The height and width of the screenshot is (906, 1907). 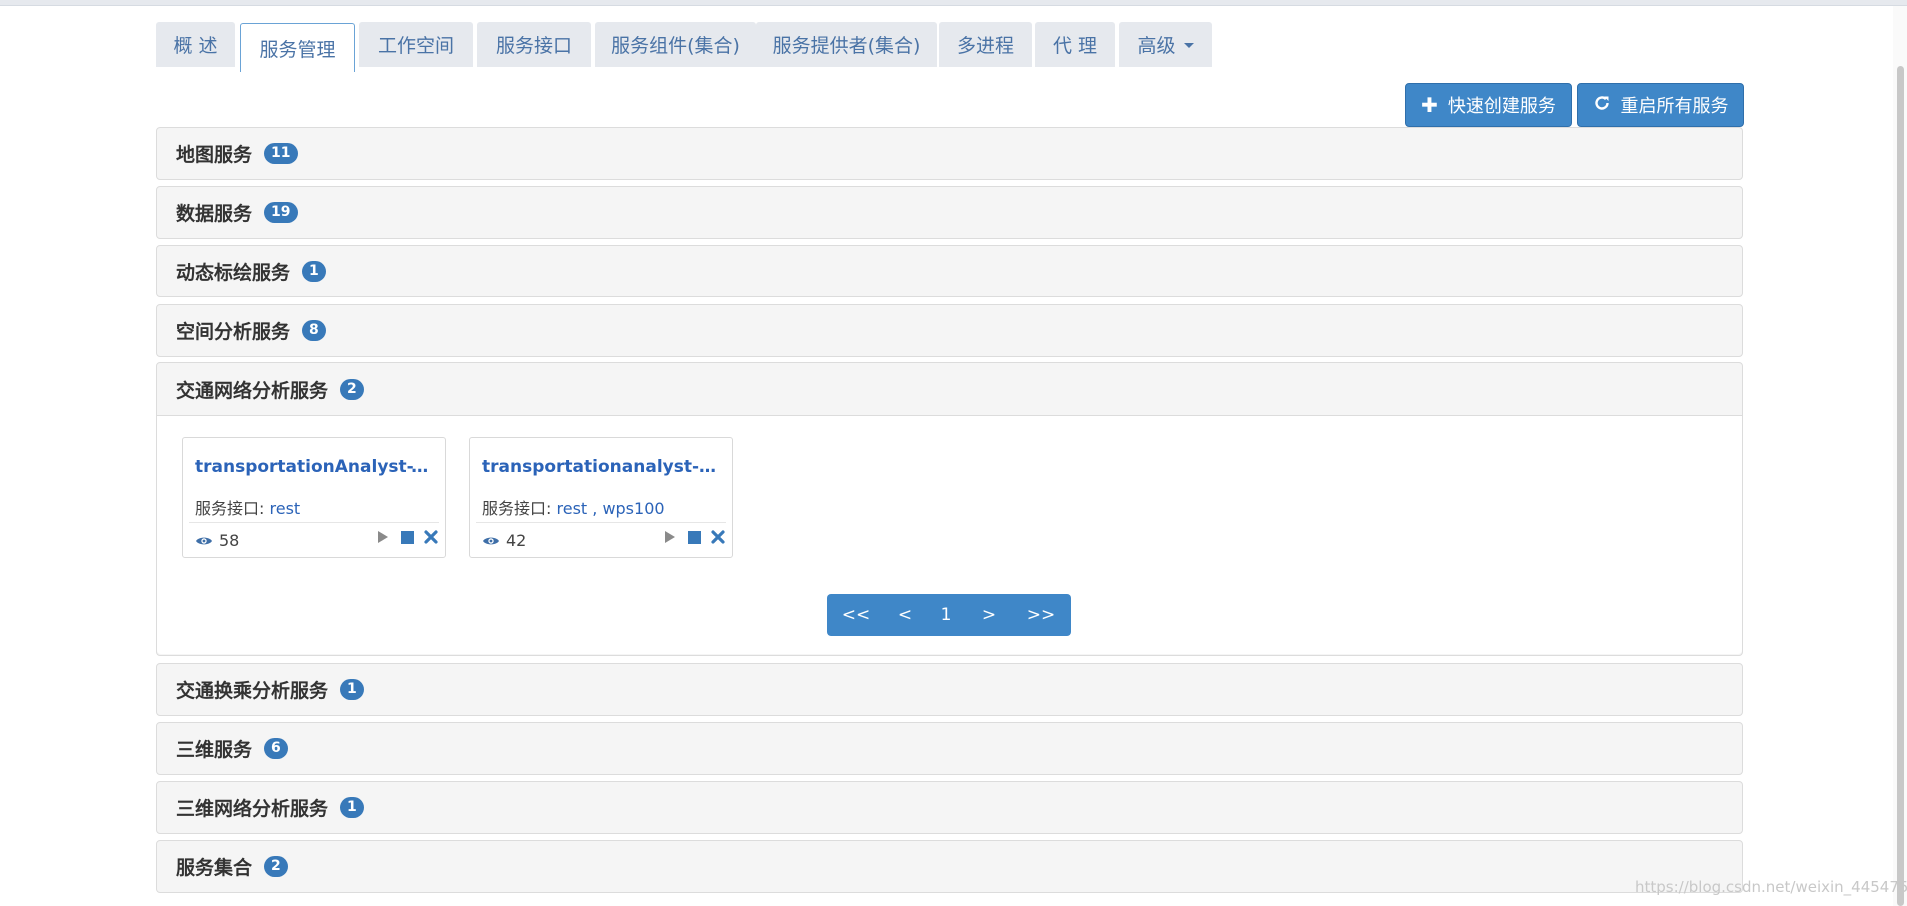 What do you see at coordinates (229, 540) in the screenshot?
I see `view-count-value: 58` at bounding box center [229, 540].